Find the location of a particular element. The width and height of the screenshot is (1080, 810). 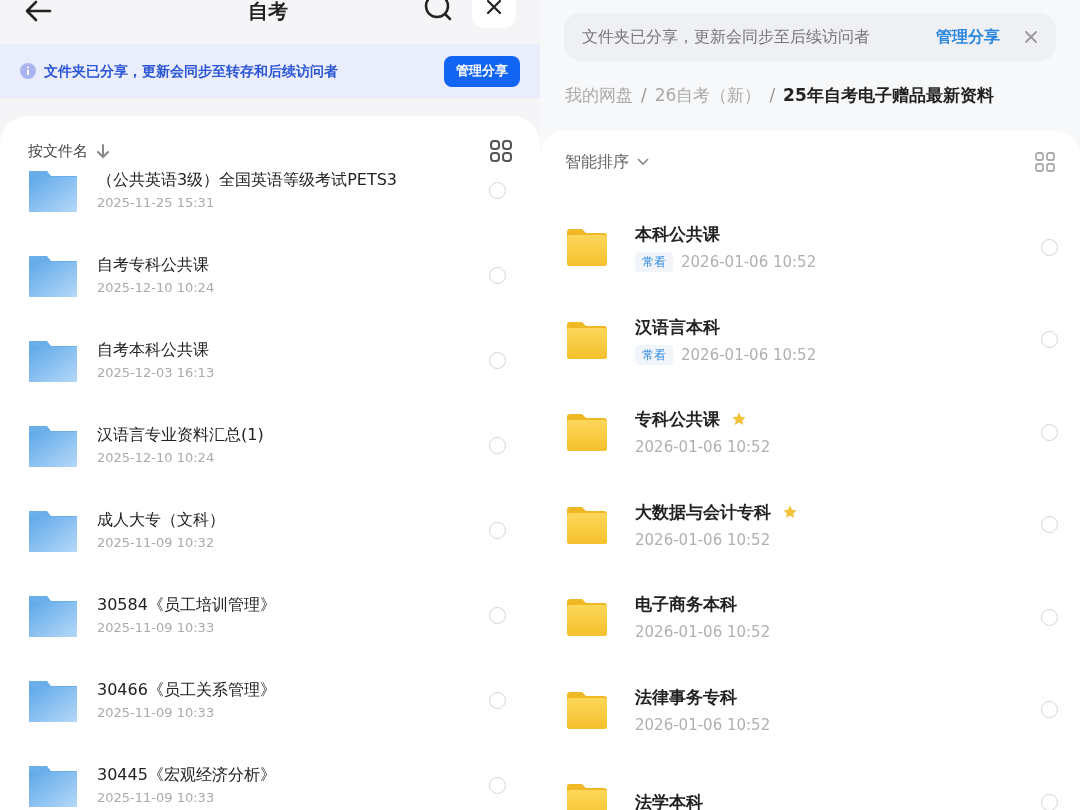

breadcrumb-item: 25年自考电子赠品最新资料 is located at coordinates (888, 96).